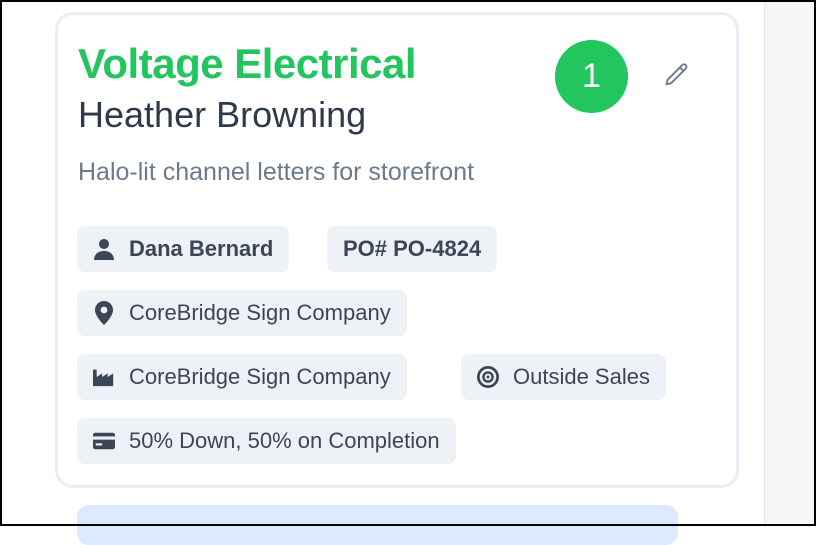  What do you see at coordinates (104, 377) in the screenshot?
I see `factory-icon` at bounding box center [104, 377].